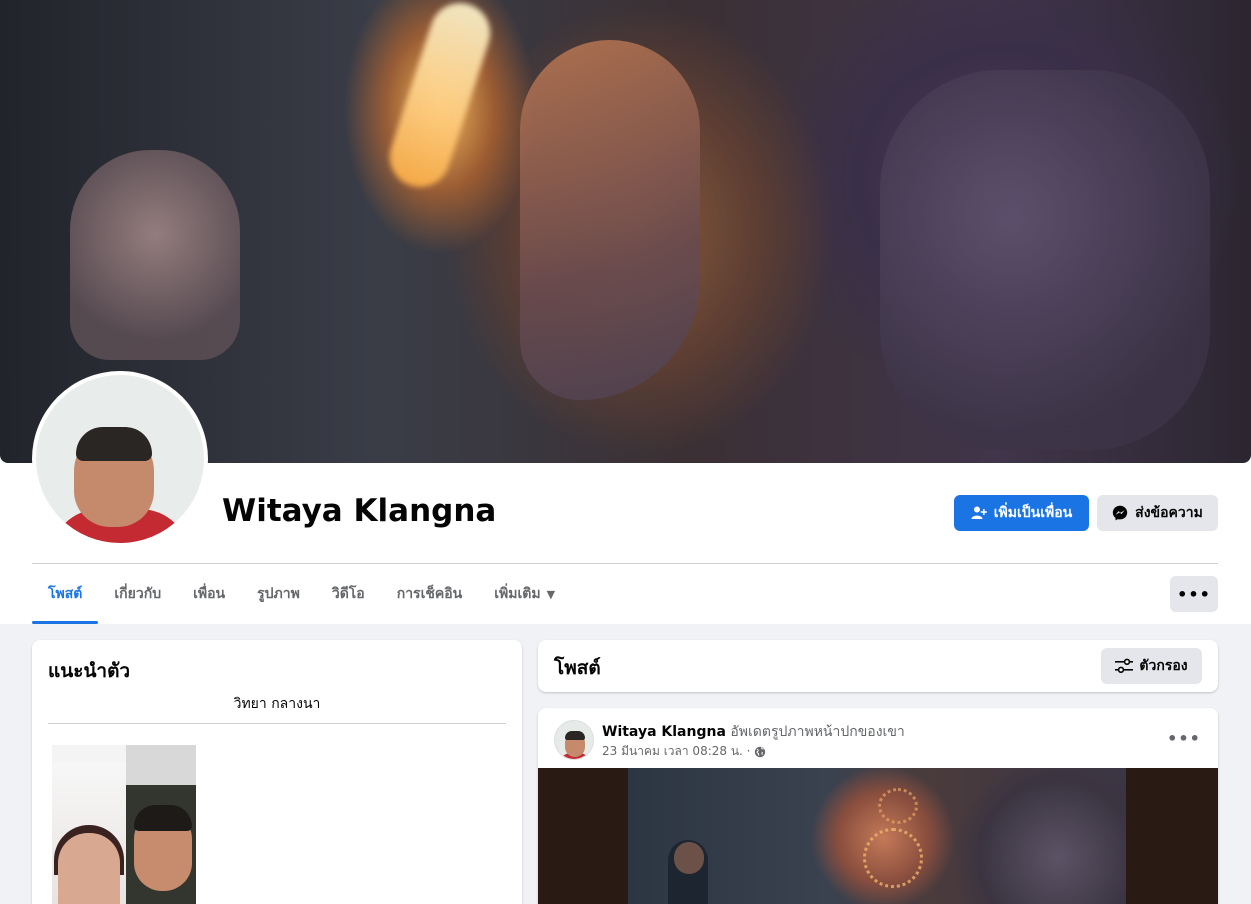 The height and width of the screenshot is (904, 1251). I want to click on caret-down-icon: ▼, so click(551, 594).